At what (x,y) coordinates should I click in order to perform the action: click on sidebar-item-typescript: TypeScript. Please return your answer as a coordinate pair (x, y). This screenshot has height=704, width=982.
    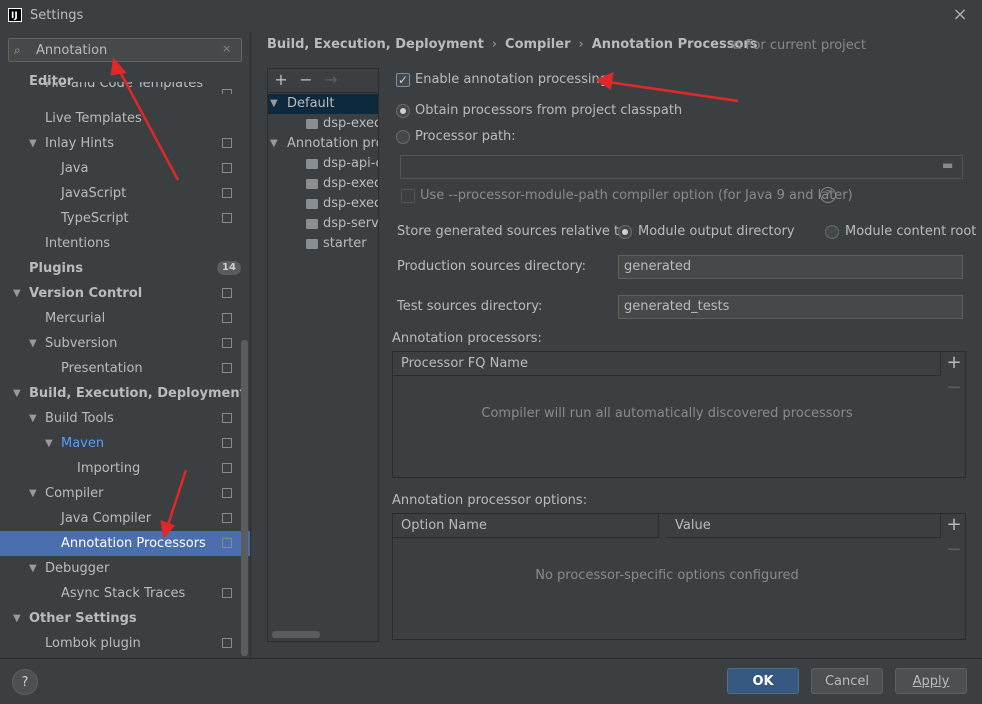
    Looking at the image, I should click on (125, 218).